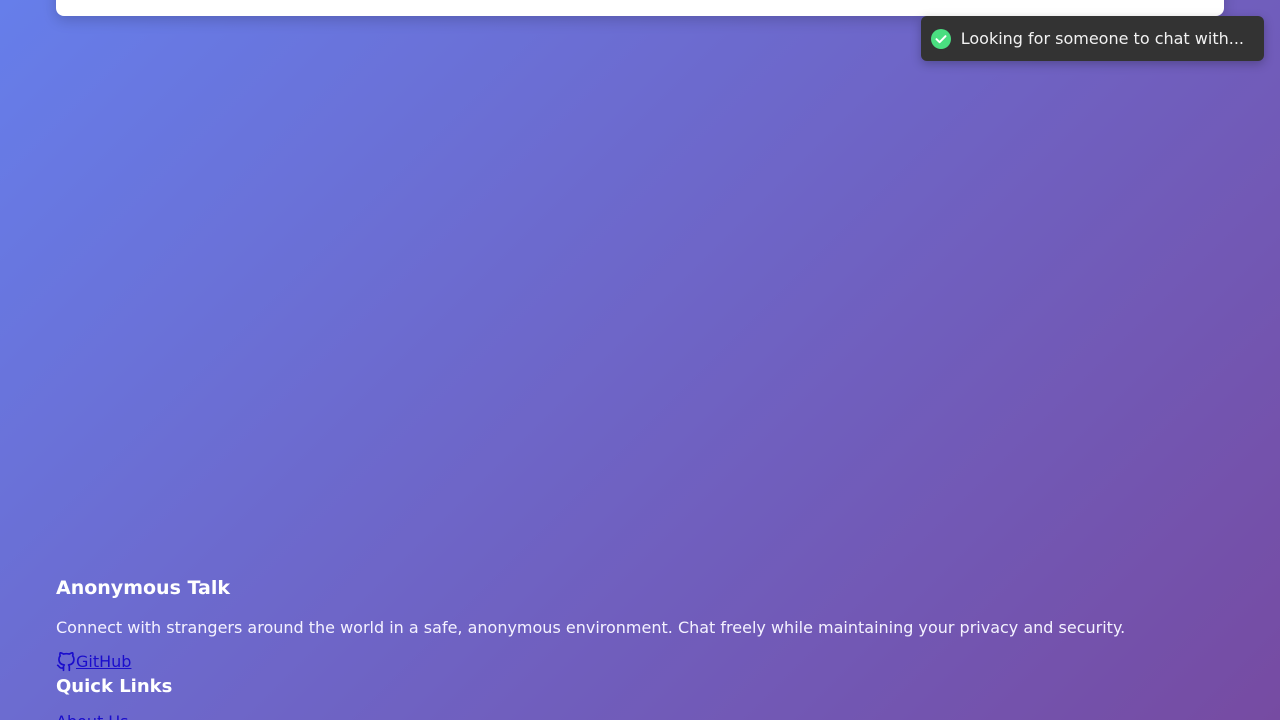  I want to click on footer-title: Anonymous Talk, so click(143, 588).